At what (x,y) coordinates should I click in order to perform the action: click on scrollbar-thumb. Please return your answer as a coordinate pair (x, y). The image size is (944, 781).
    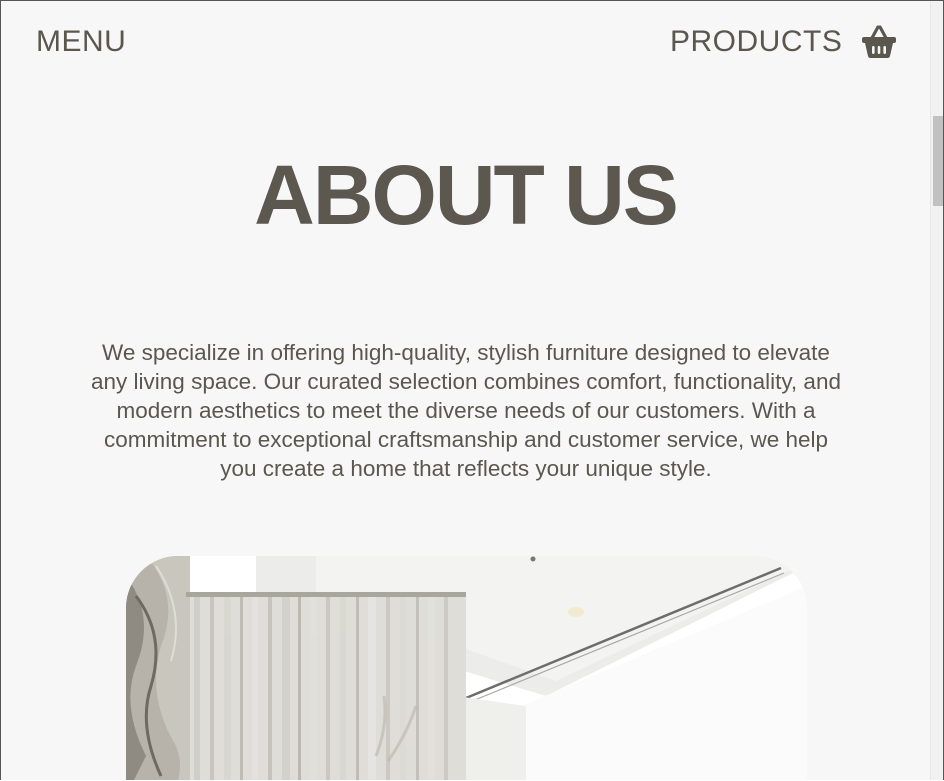
    Looking at the image, I should click on (938, 161).